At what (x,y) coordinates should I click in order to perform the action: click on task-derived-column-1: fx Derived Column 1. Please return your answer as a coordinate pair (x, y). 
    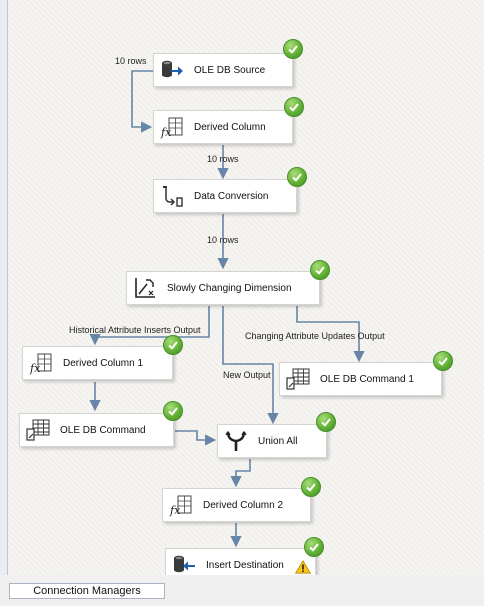
    Looking at the image, I should click on (97, 363).